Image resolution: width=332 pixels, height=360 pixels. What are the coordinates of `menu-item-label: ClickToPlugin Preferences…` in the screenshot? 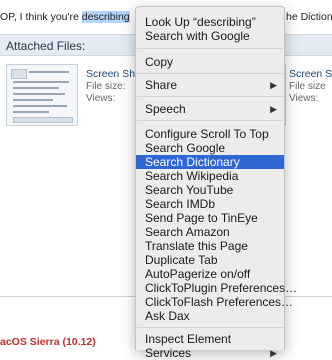 It's located at (221, 288).